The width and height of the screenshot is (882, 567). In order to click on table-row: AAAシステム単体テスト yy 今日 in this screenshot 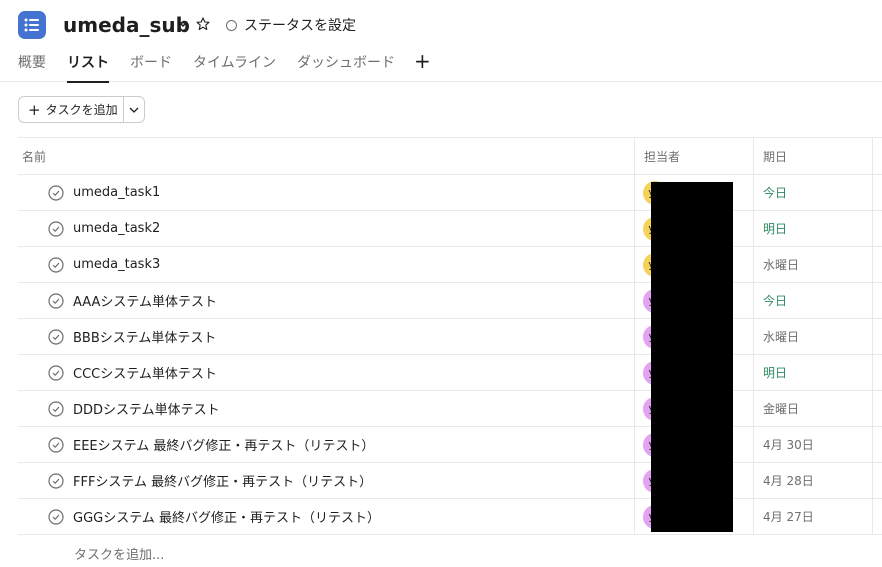, I will do `click(450, 301)`.